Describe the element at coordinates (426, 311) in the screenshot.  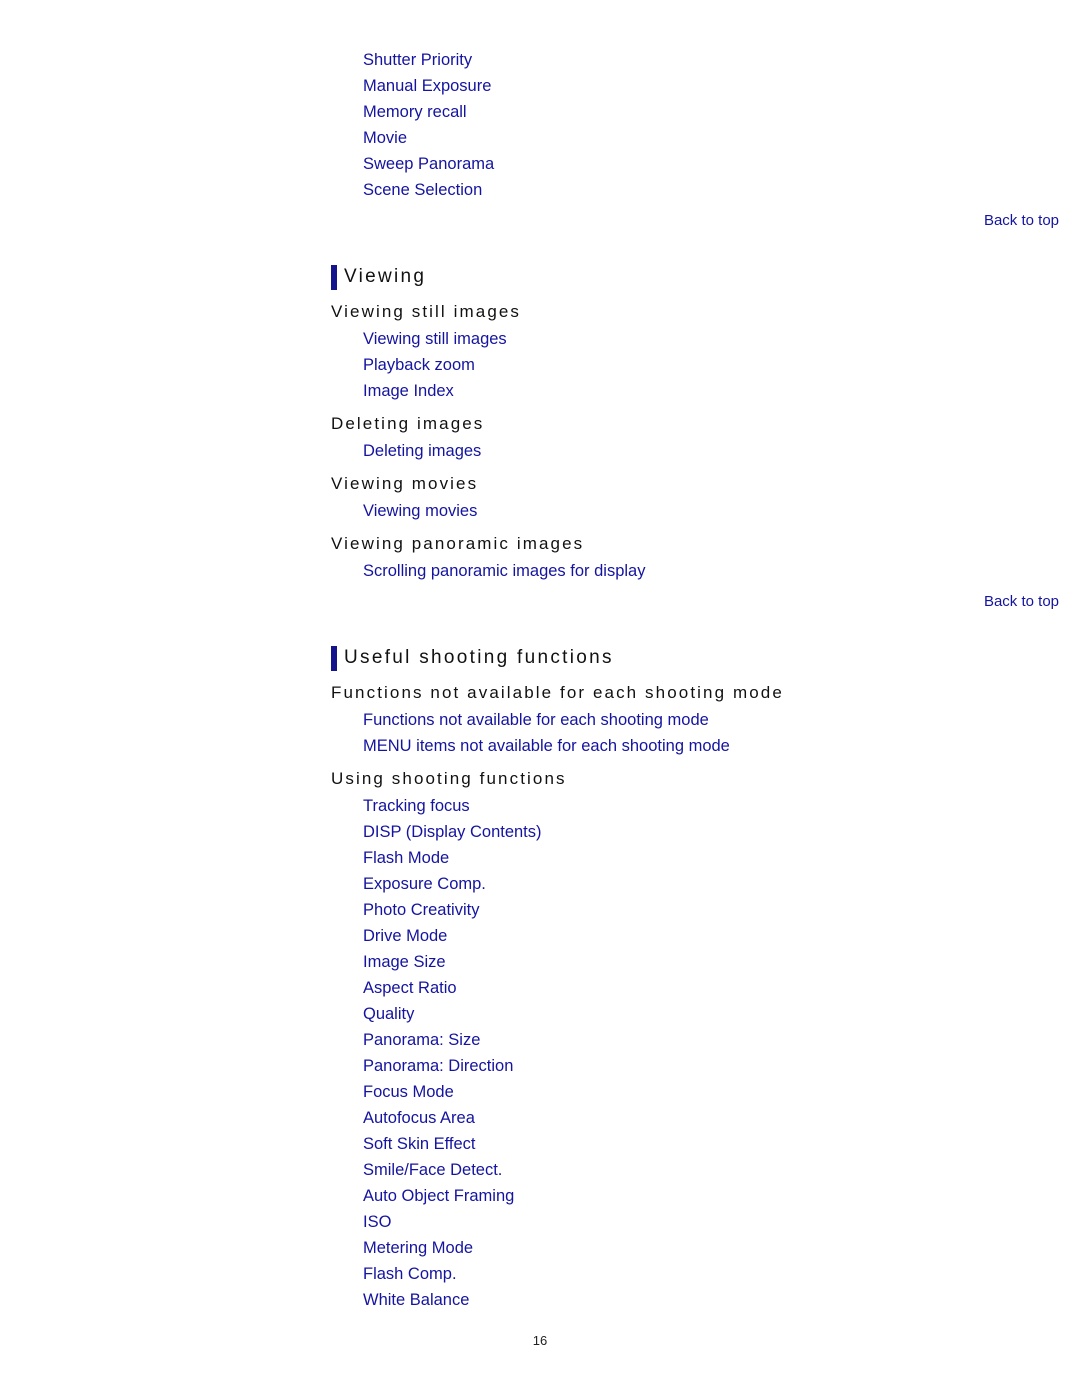
I see `subheading-viewing-still-images: Viewing still images` at that location.